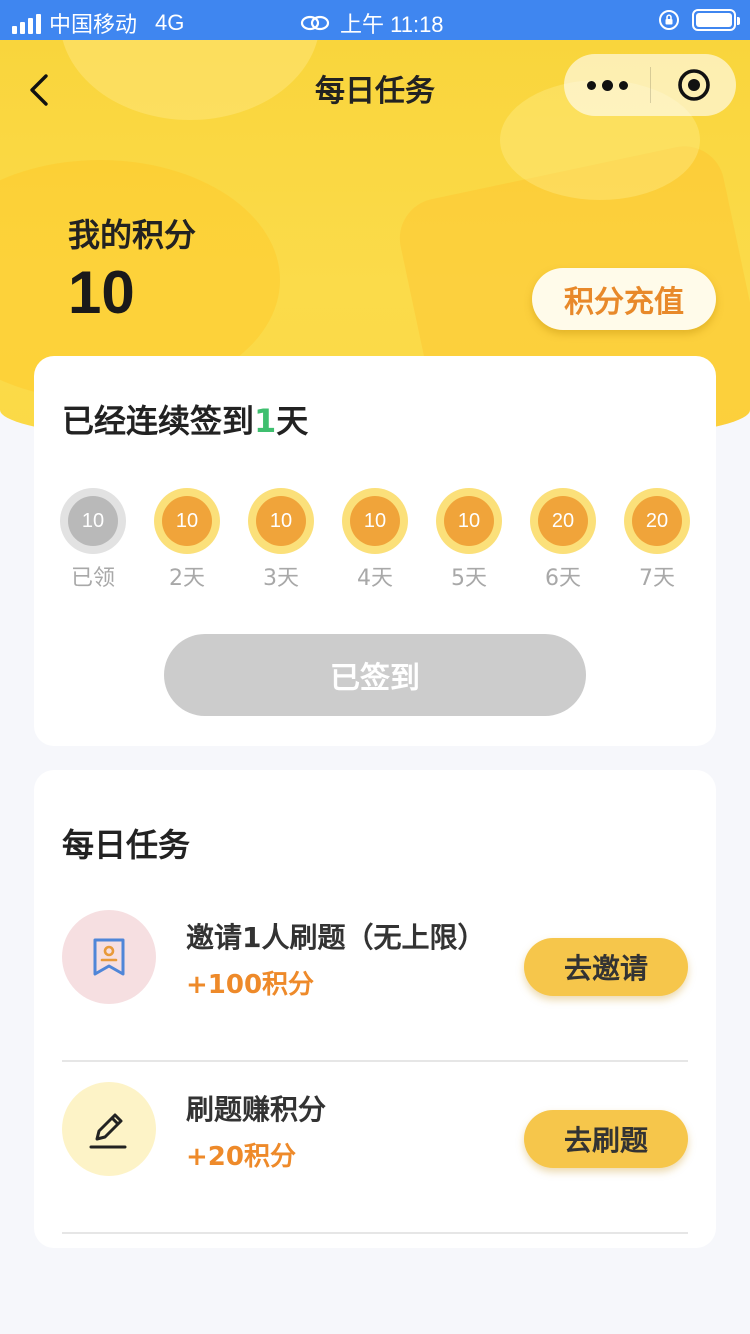  Describe the element at coordinates (281, 578) in the screenshot. I see `coin-day-label: 3天` at that location.